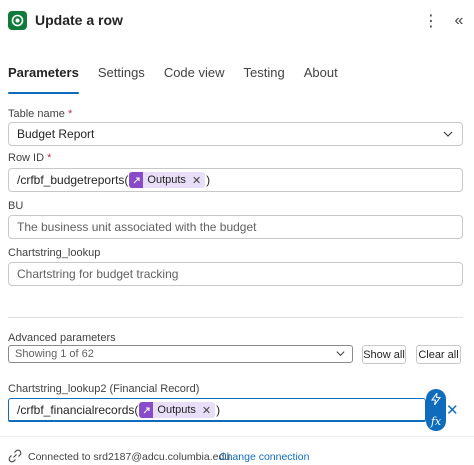  Describe the element at coordinates (79, 20) in the screenshot. I see `page-title: Update a row` at that location.